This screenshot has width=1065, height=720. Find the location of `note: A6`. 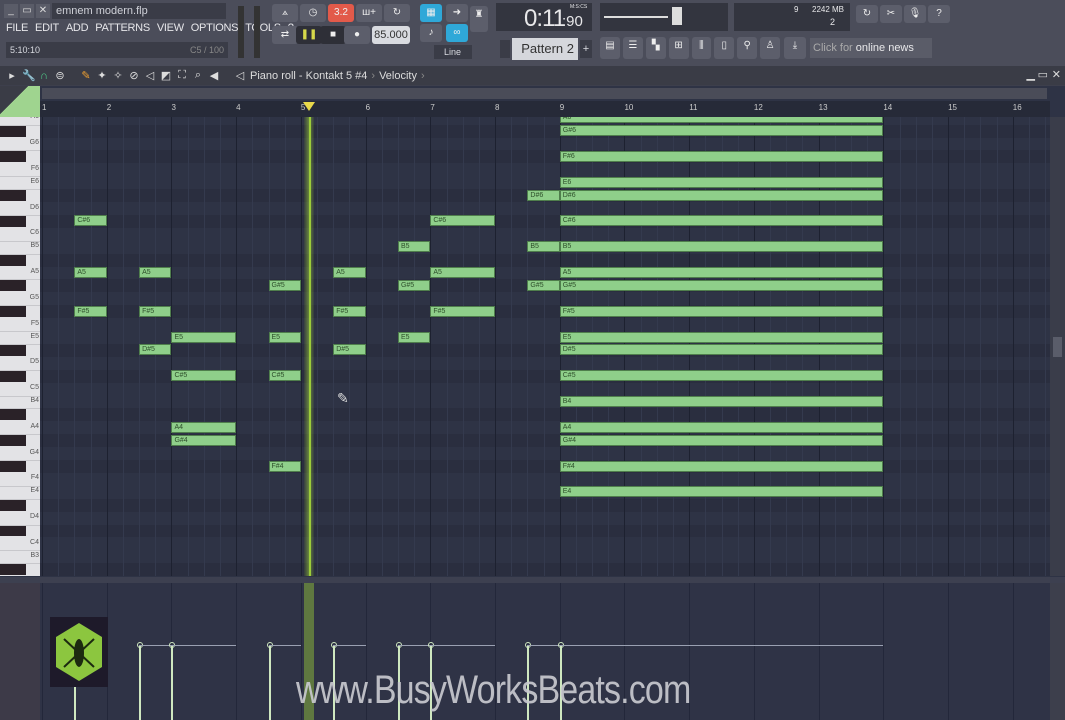

note: A6 is located at coordinates (721, 120).